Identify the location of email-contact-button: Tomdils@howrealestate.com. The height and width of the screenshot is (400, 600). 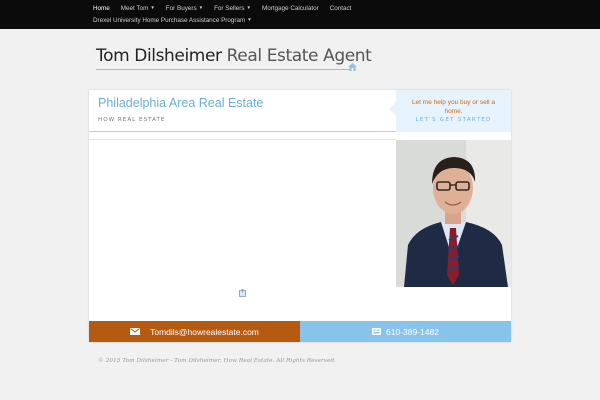
(194, 331).